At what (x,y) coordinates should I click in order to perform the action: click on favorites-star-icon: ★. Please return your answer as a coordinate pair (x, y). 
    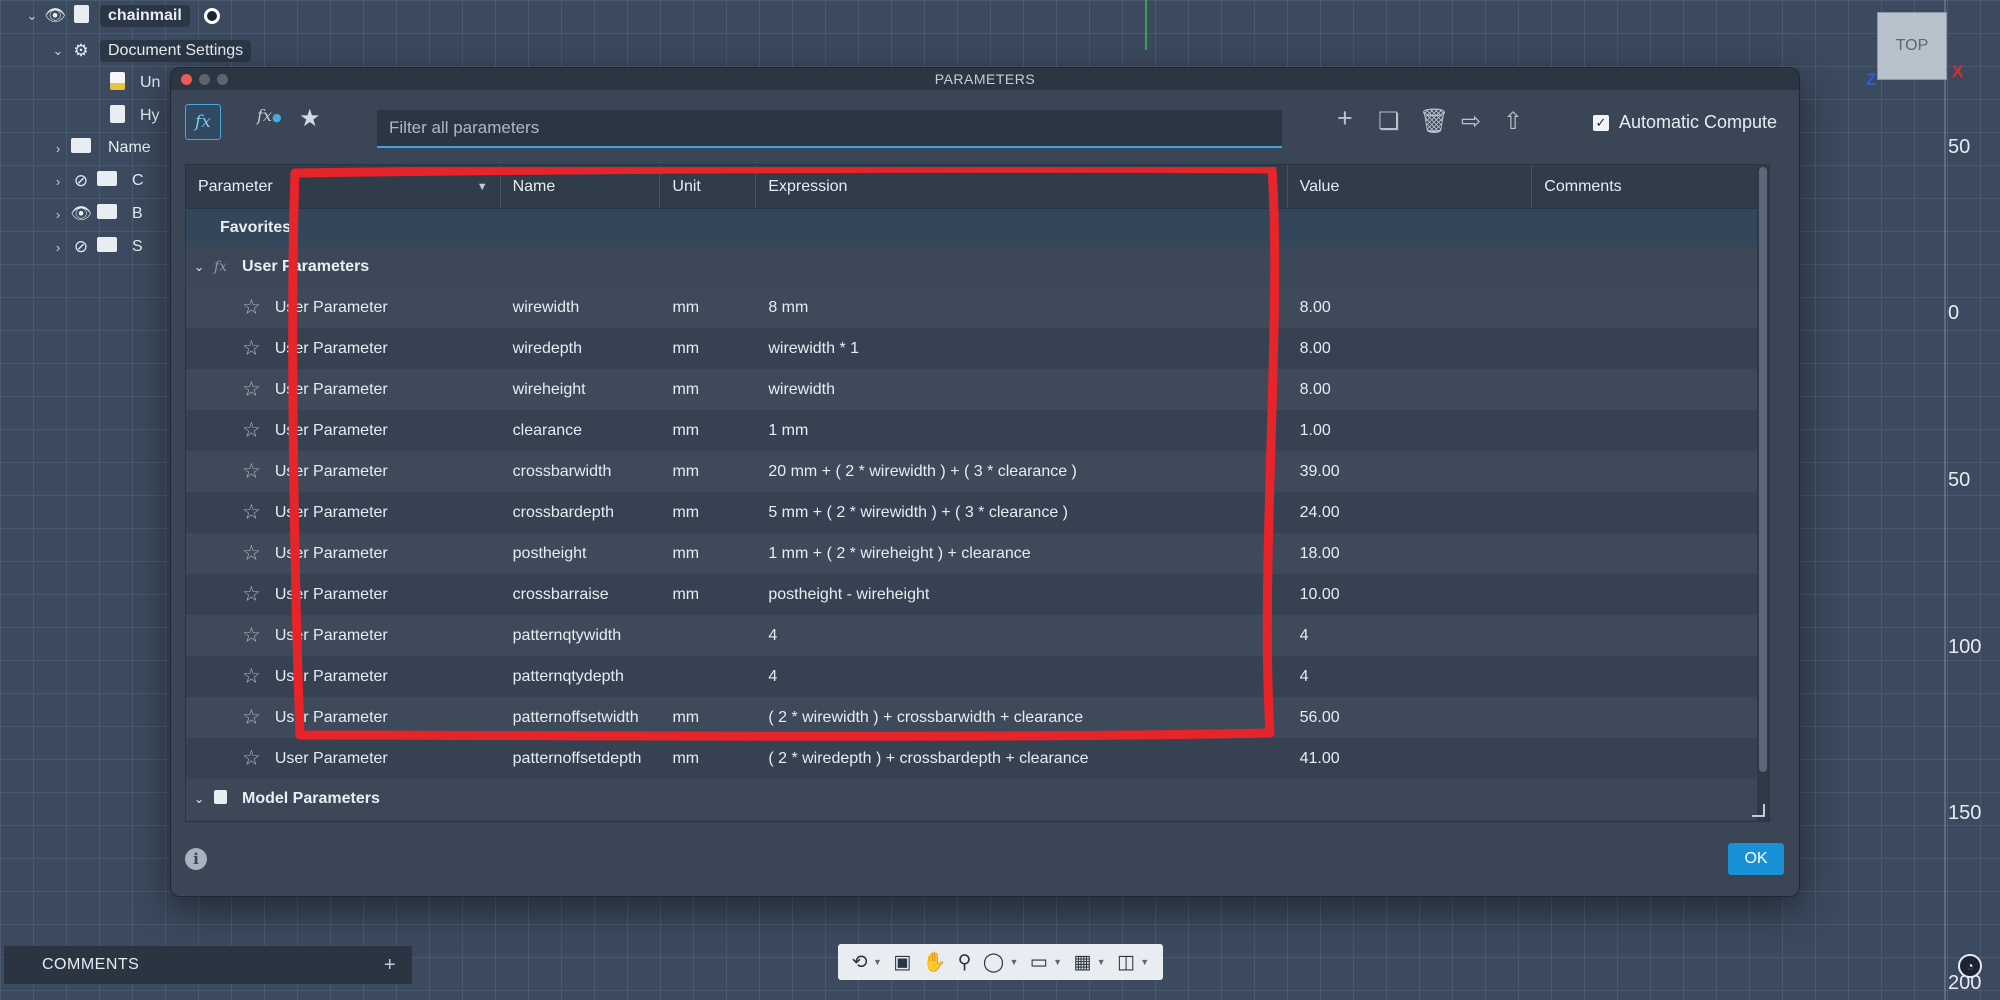
    Looking at the image, I should click on (310, 118).